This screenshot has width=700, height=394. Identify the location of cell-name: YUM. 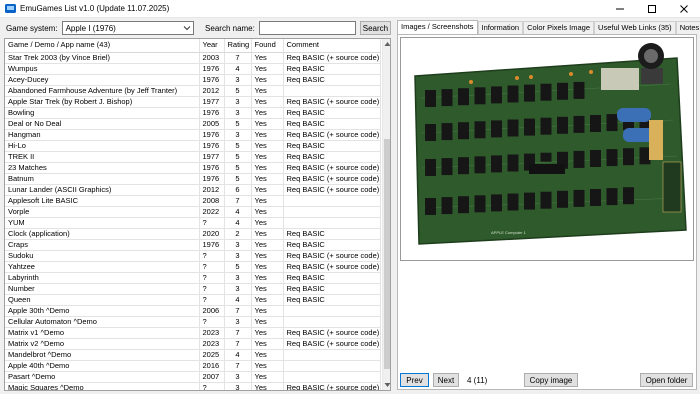
(102, 223).